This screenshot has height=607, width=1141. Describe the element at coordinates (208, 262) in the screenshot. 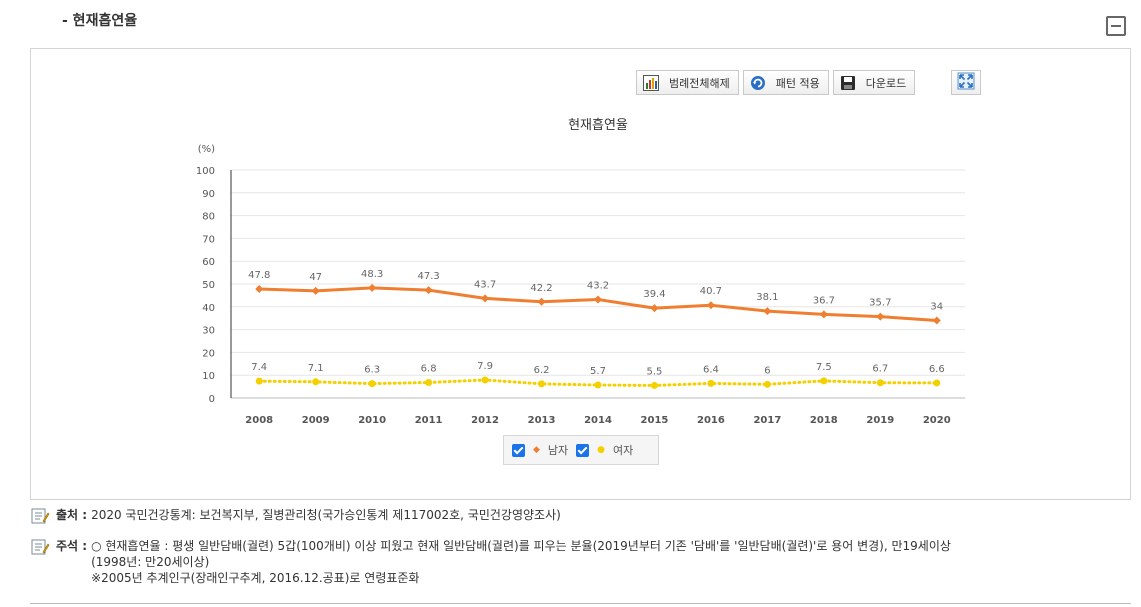

I see `y-tick-label: 60` at that location.